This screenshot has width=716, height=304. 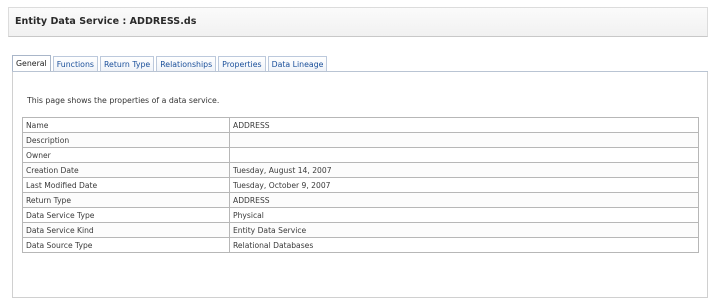 I want to click on table-row: Owner, so click(x=360, y=155).